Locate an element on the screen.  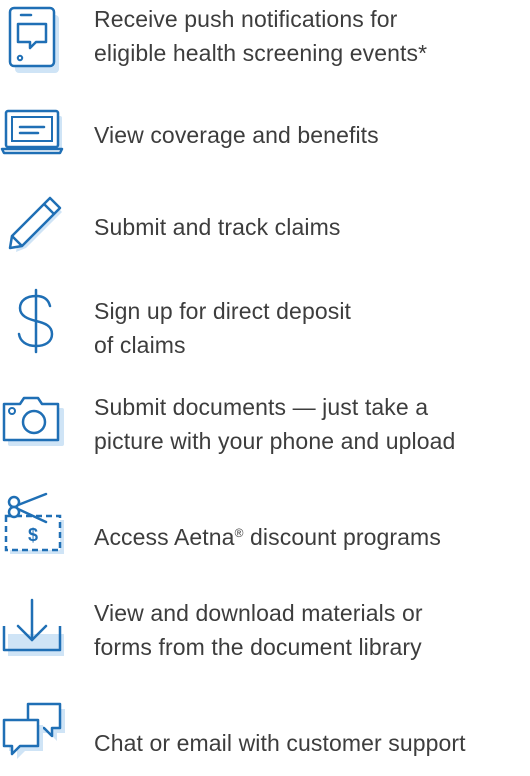
feature-label: Chat or email with customer support is located at coordinates (309, 743).